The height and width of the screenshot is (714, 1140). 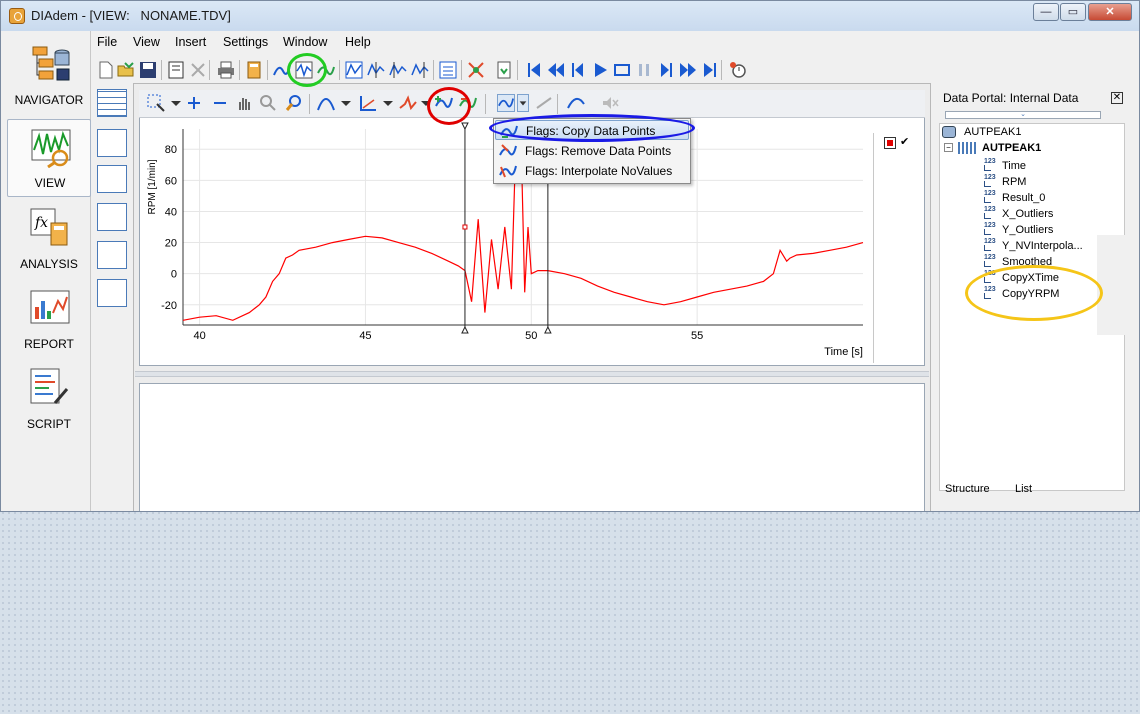 I want to click on curve-copy-icon, so click(x=326, y=70).